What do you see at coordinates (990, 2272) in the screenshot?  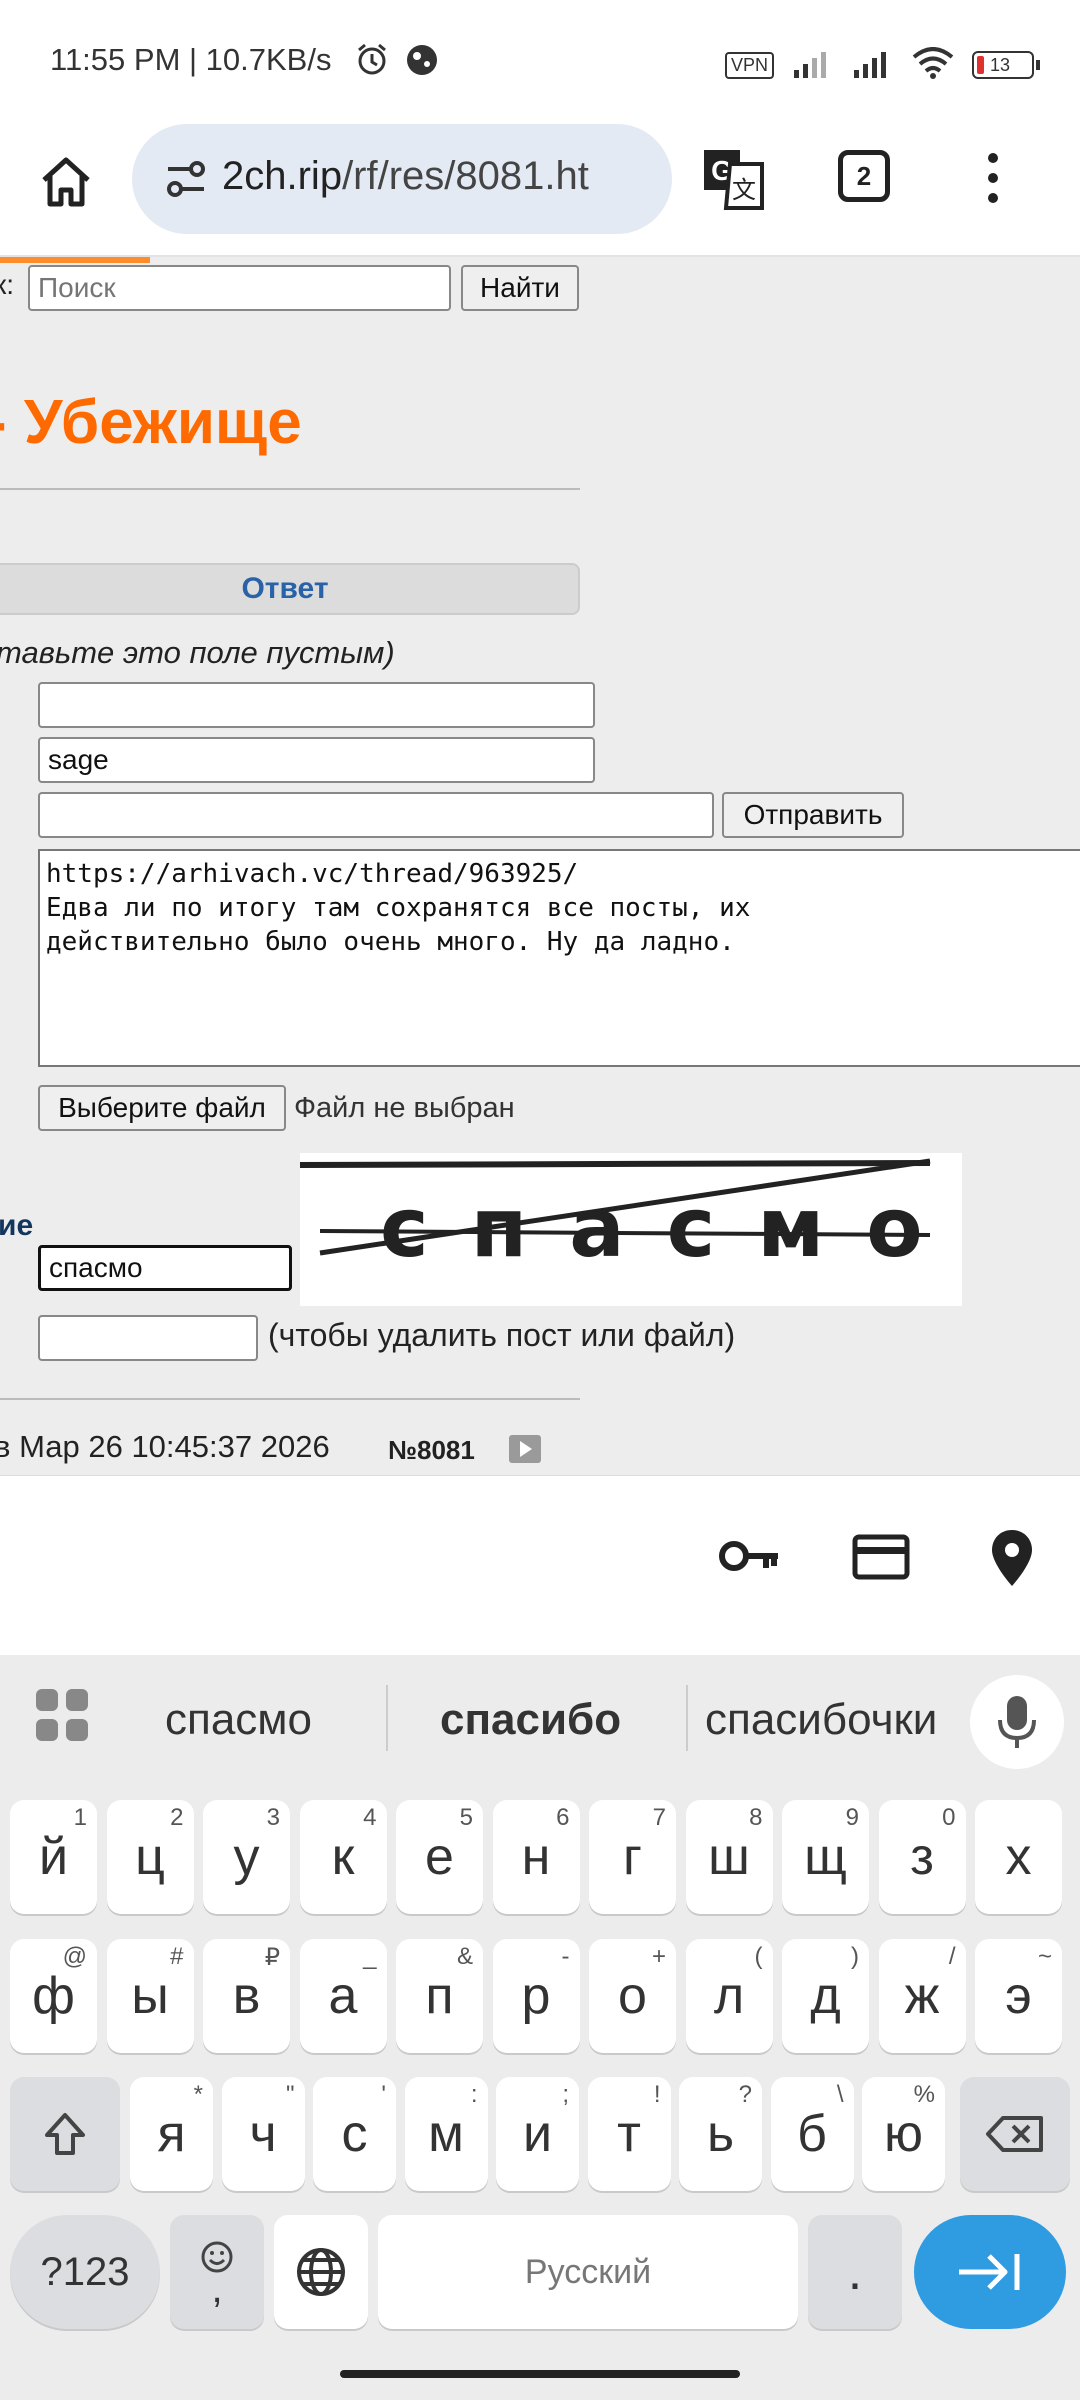 I see `enter-key` at bounding box center [990, 2272].